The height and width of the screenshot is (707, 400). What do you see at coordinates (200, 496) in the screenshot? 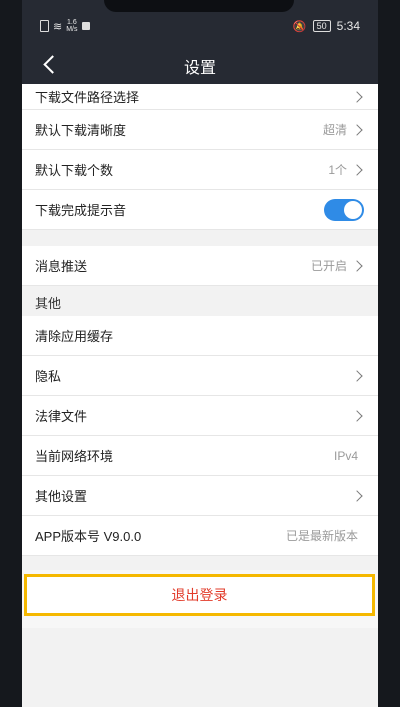
I see `row-other-settings: 其他设置` at bounding box center [200, 496].